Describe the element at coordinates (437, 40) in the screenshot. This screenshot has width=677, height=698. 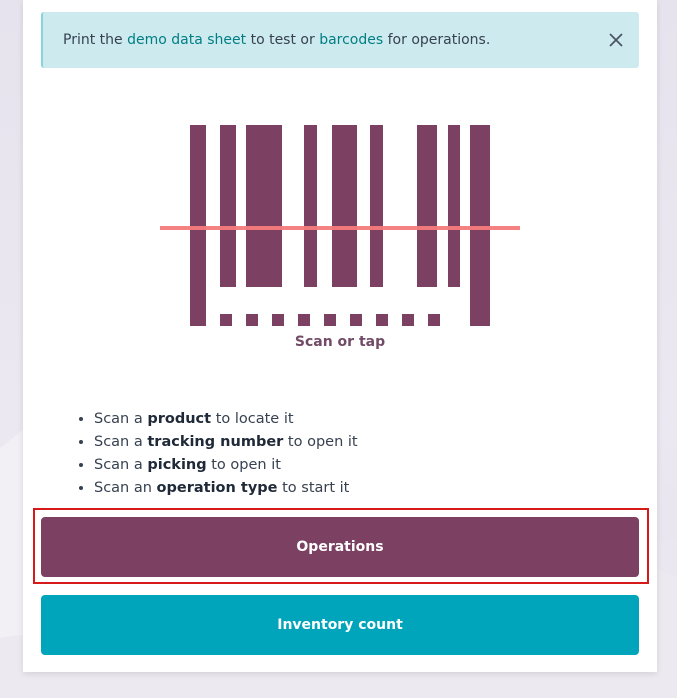
I see `alert-text-3: for operations.` at that location.